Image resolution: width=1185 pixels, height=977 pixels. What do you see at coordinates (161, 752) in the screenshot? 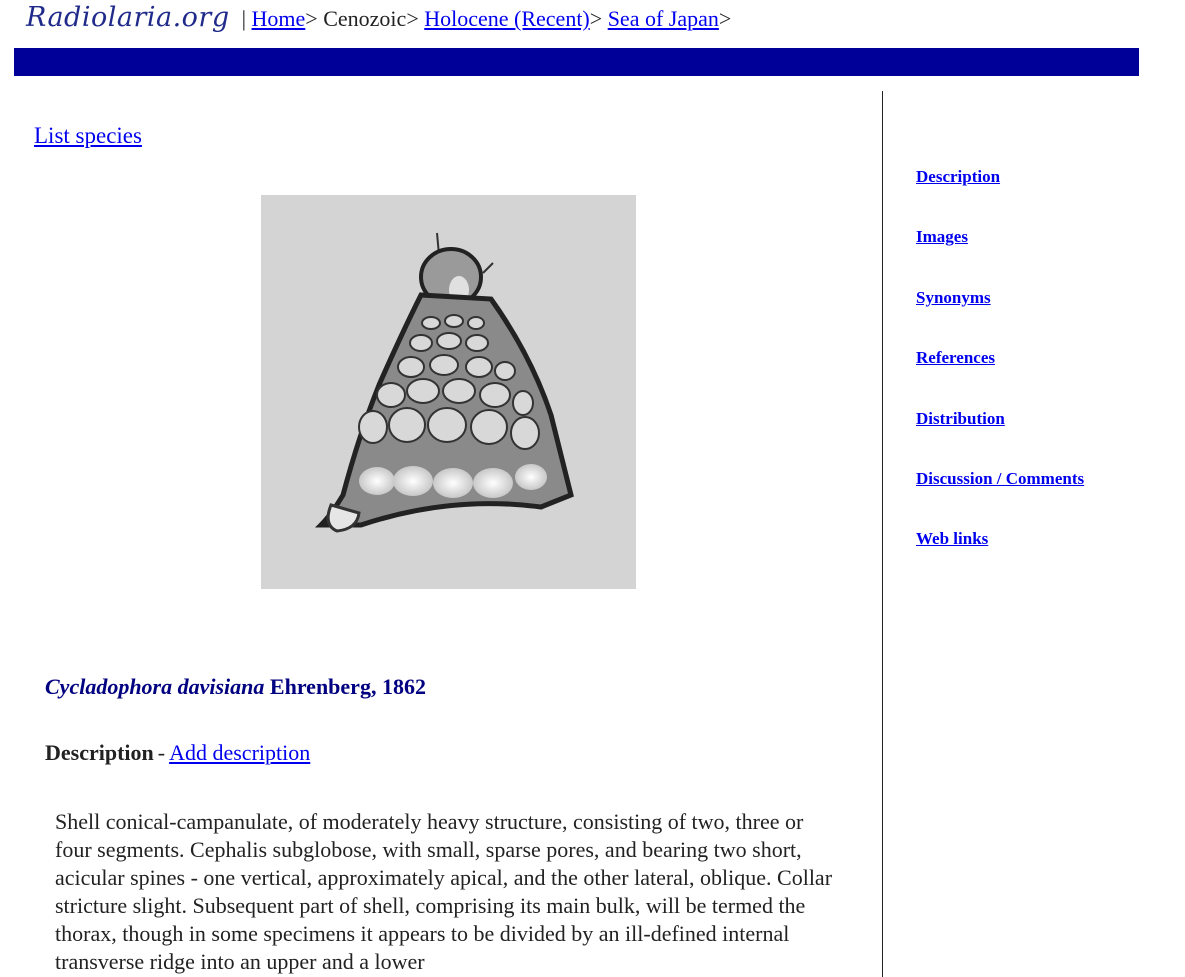
I see `description-dash: -` at bounding box center [161, 752].